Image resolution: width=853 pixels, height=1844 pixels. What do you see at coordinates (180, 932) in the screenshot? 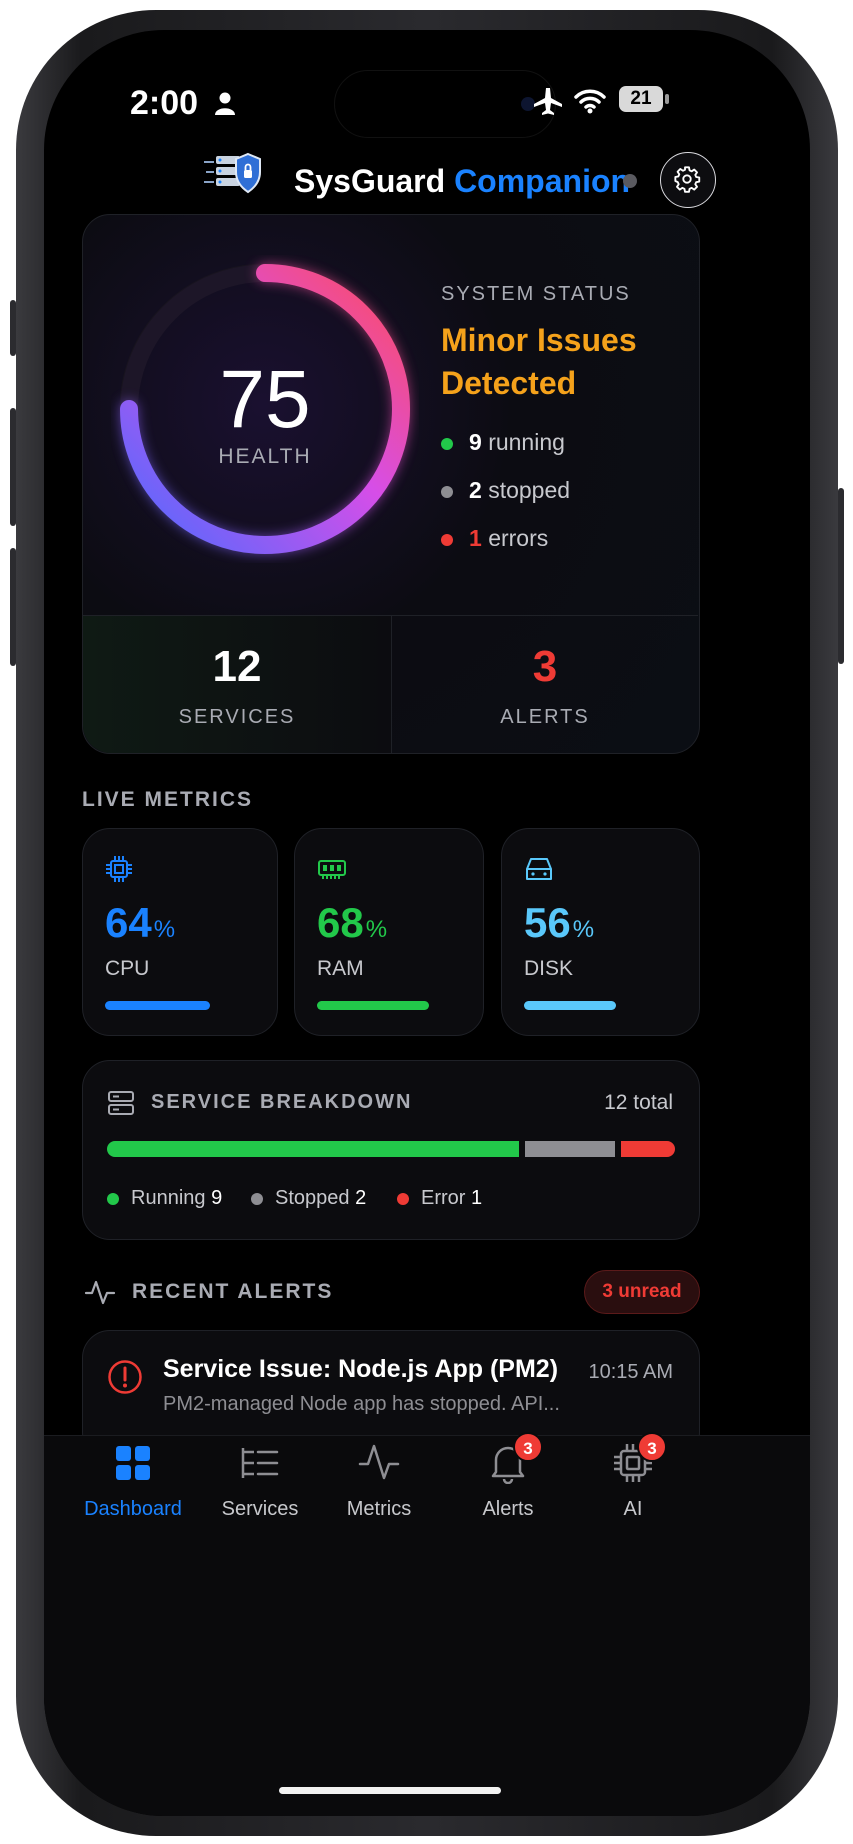
I see `cpu-metric-card: 64% CPU` at bounding box center [180, 932].